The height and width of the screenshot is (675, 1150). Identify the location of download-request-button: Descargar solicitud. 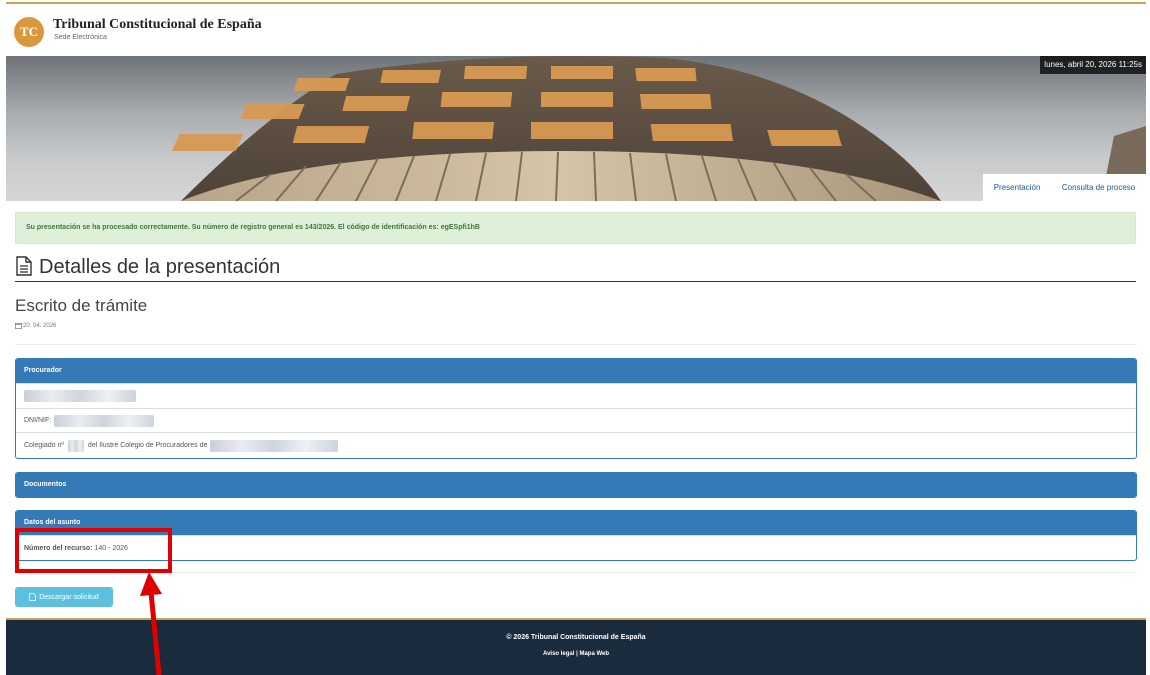
(64, 597).